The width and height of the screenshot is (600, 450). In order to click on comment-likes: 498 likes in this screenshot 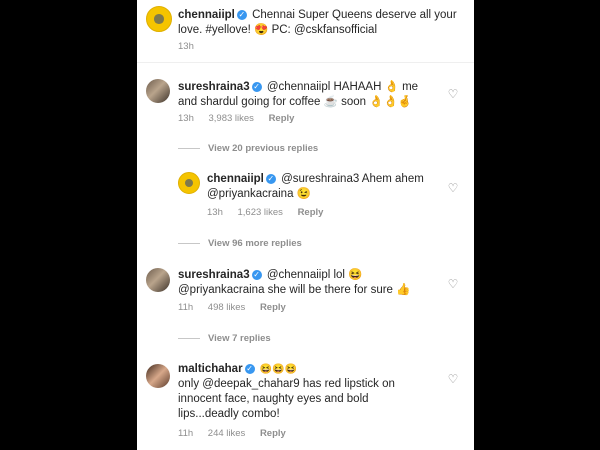, I will do `click(227, 307)`.